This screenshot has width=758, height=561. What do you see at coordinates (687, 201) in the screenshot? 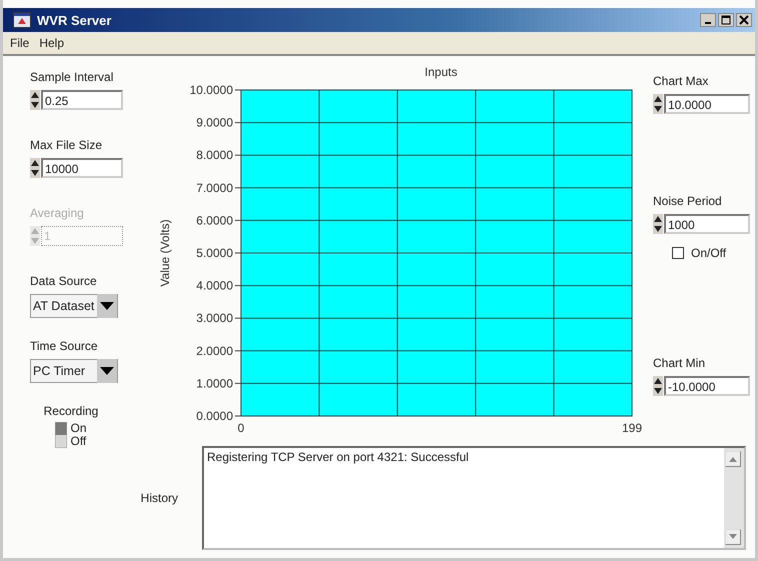
I see `control-label: Noise Period` at bounding box center [687, 201].